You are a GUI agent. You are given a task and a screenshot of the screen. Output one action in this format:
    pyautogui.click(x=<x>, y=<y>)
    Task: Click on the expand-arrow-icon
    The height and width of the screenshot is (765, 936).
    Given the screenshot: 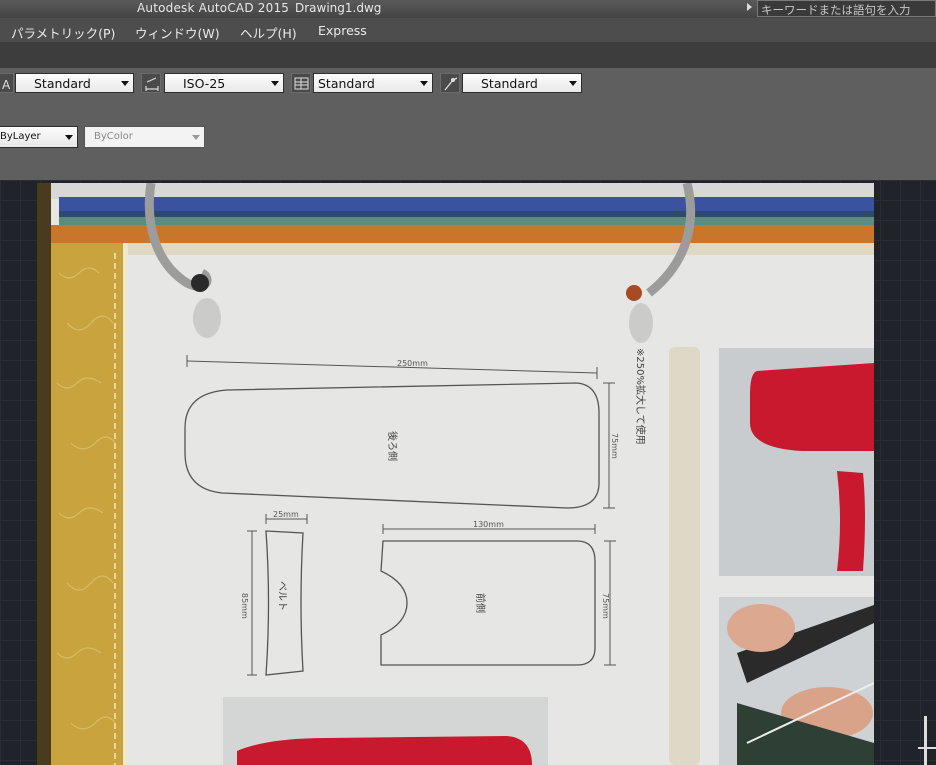 What is the action you would take?
    pyautogui.click(x=749, y=7)
    